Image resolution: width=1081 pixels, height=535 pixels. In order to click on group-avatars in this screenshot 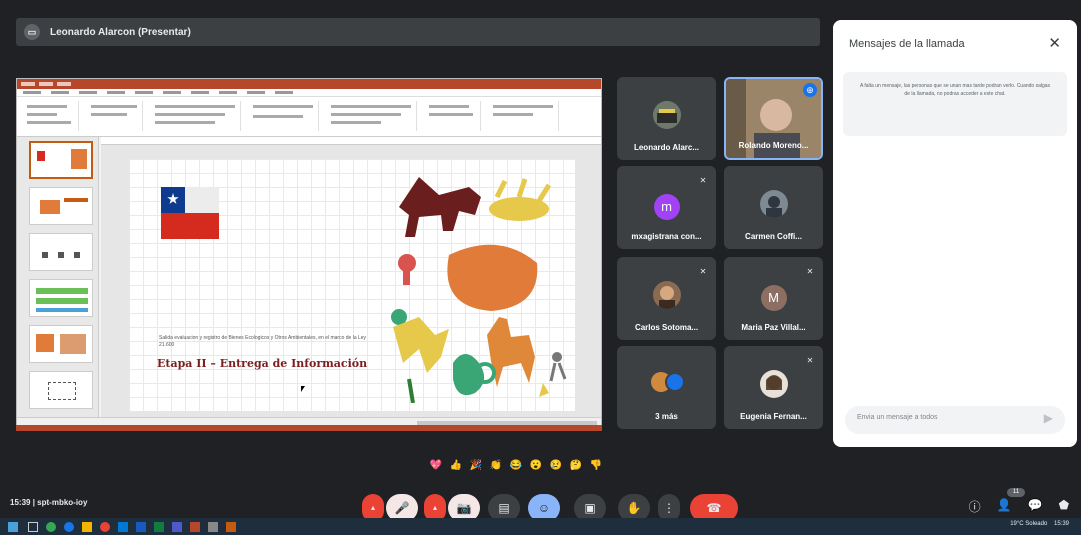, I will do `click(668, 382)`.